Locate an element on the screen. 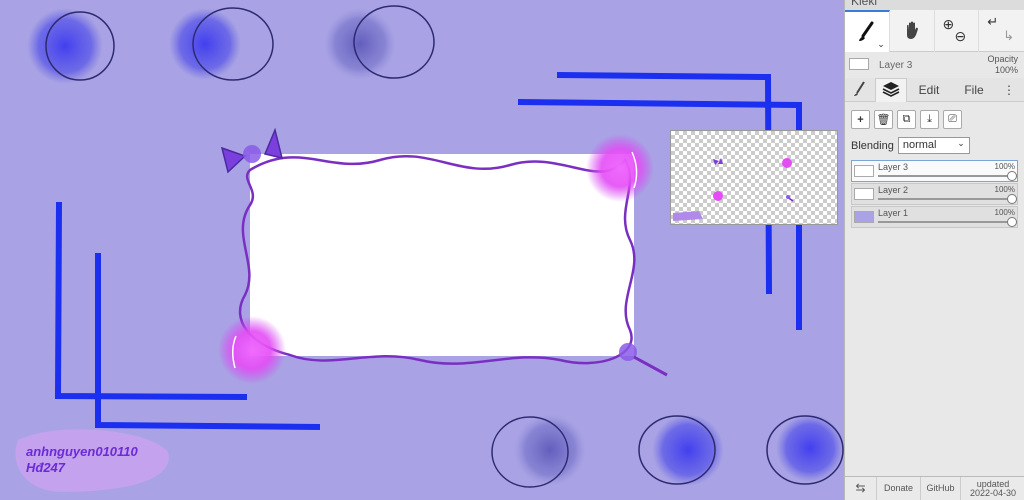 Image resolution: width=1024 pixels, height=500 pixels. duplicate-layer-button: ⧉ is located at coordinates (906, 119).